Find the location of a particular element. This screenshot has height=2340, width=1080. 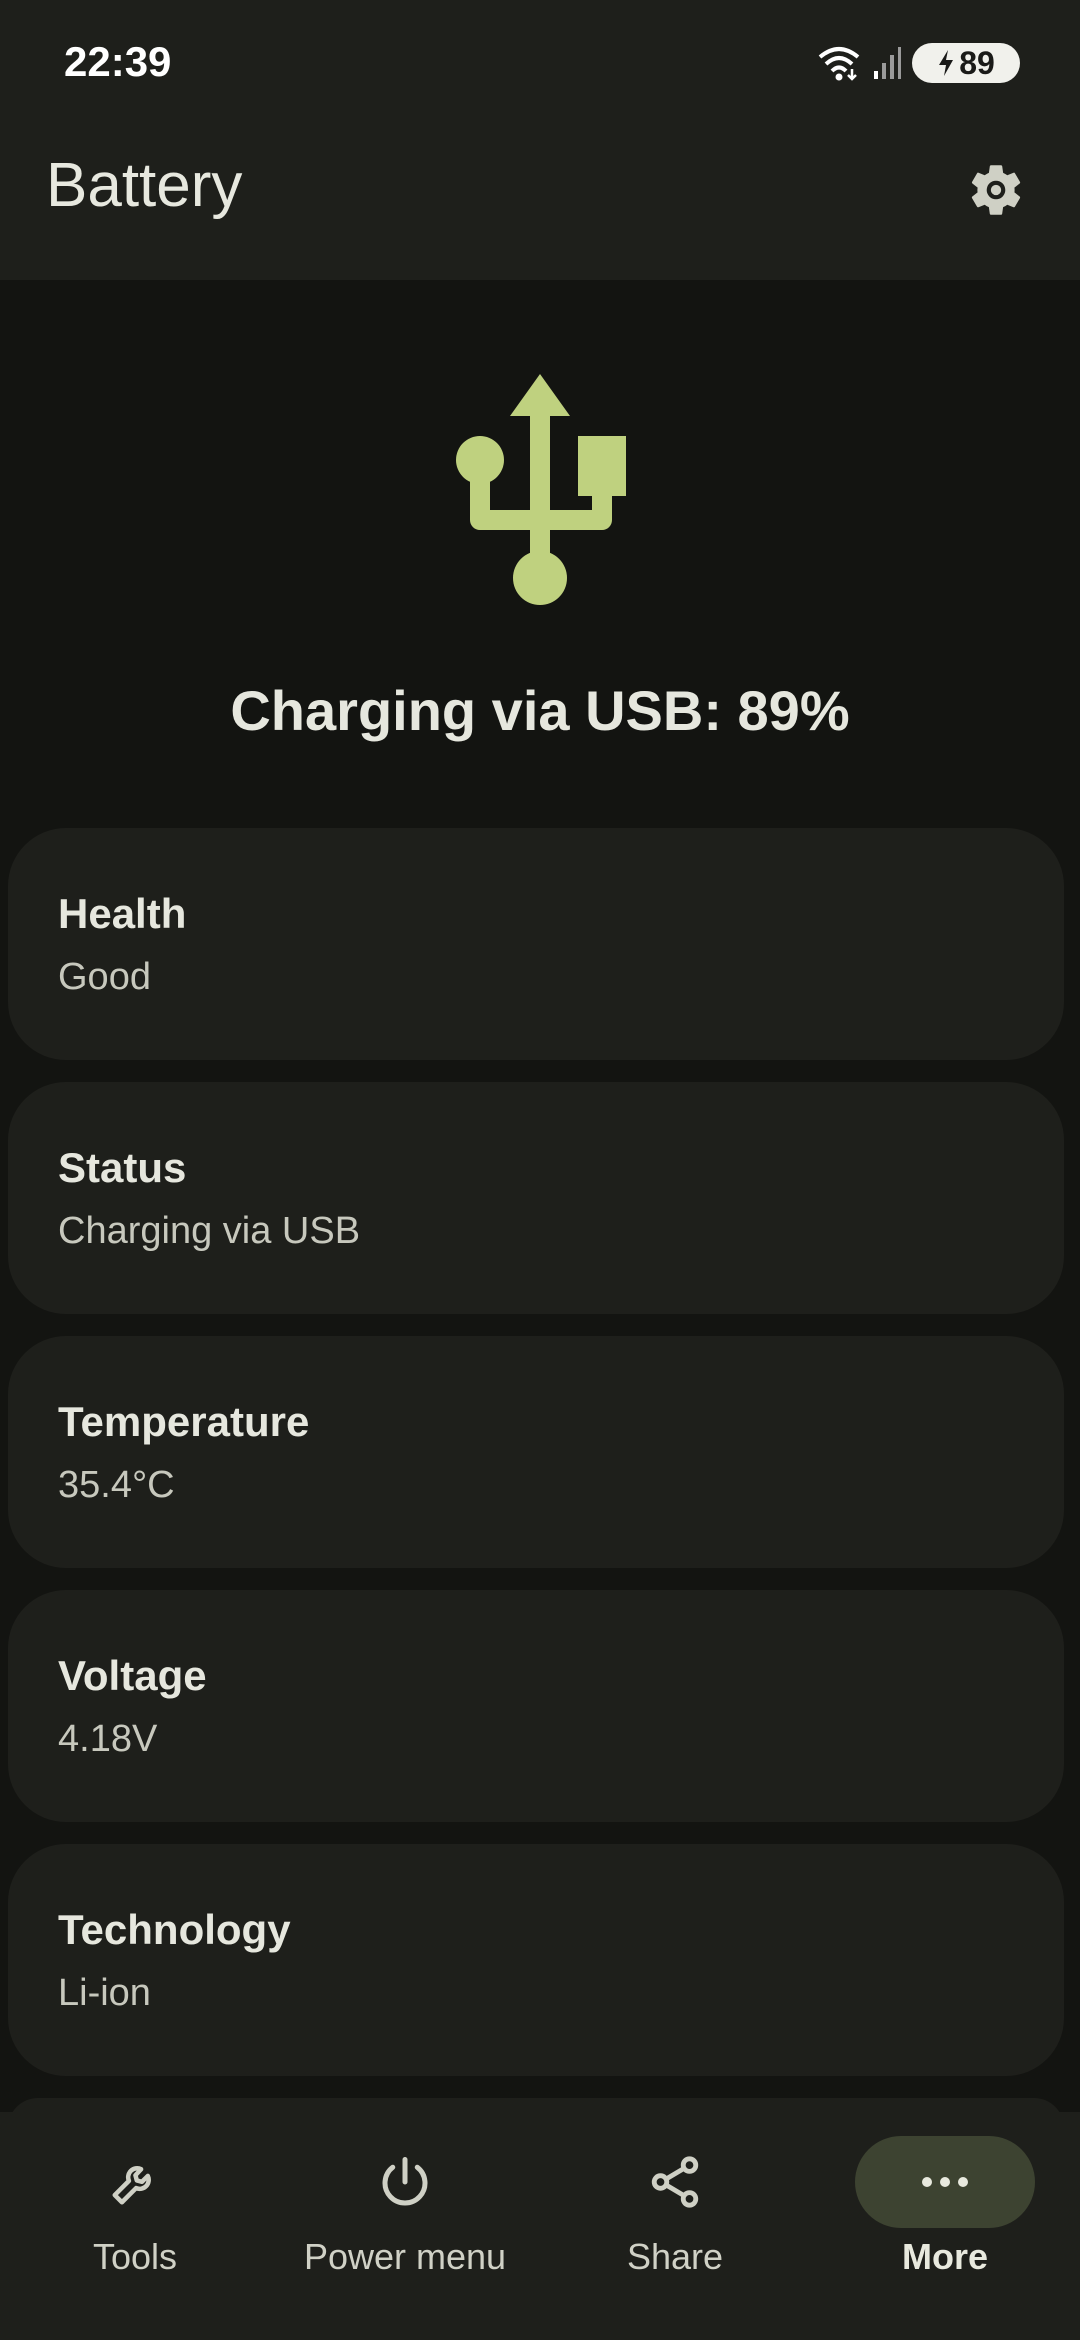

usb-icon is located at coordinates (541, 489).